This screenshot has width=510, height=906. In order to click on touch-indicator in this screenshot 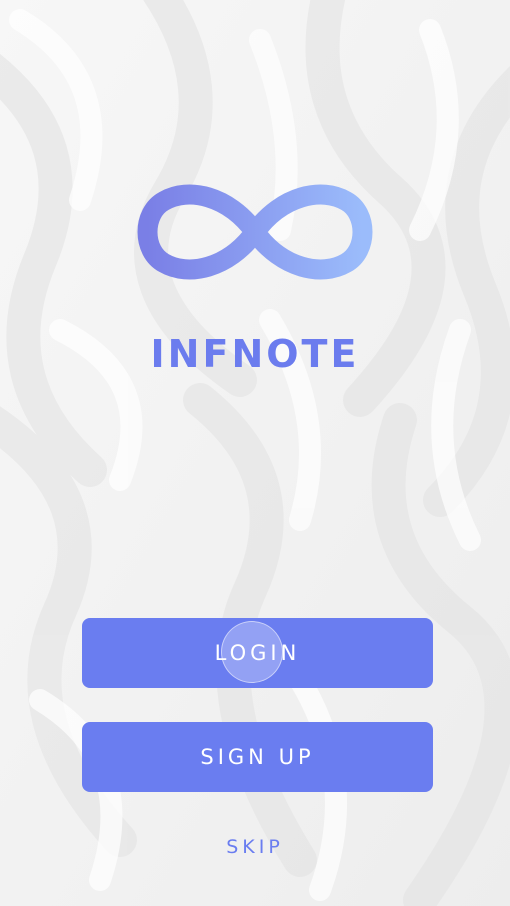, I will do `click(252, 652)`.